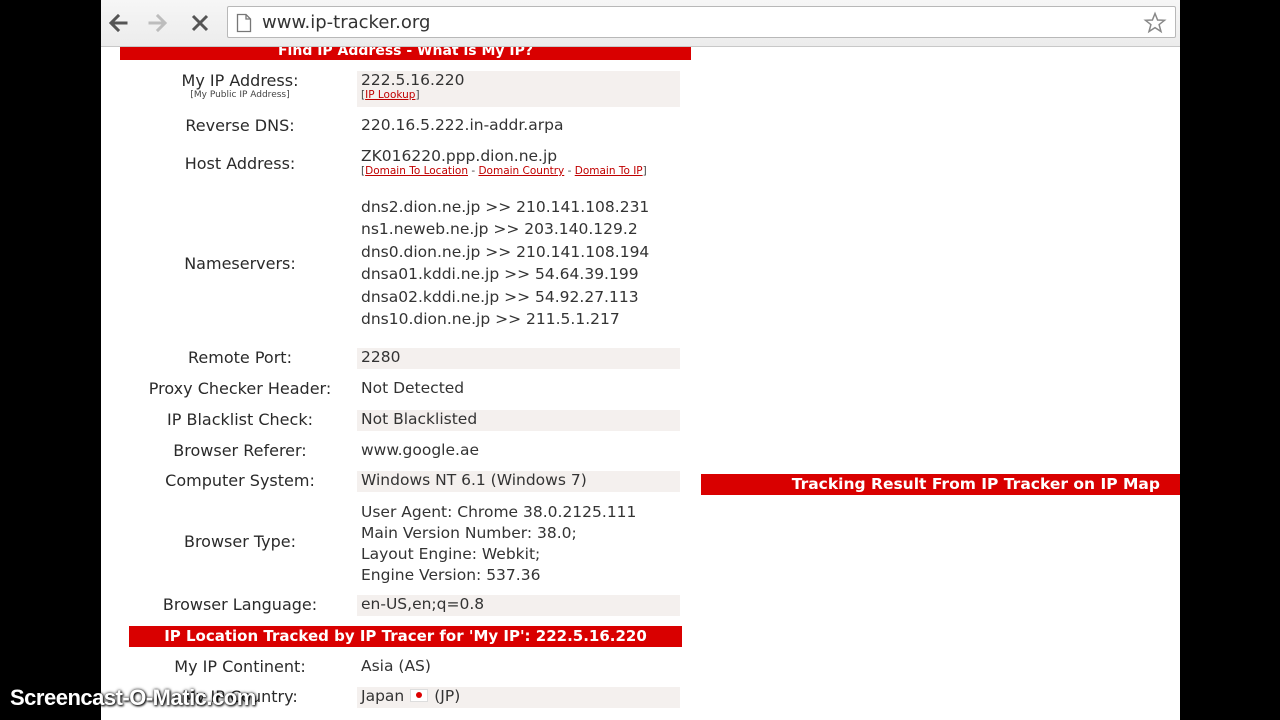 The width and height of the screenshot is (1280, 720). What do you see at coordinates (240, 125) in the screenshot?
I see `reverse-dns-label: Reverse DNS:` at bounding box center [240, 125].